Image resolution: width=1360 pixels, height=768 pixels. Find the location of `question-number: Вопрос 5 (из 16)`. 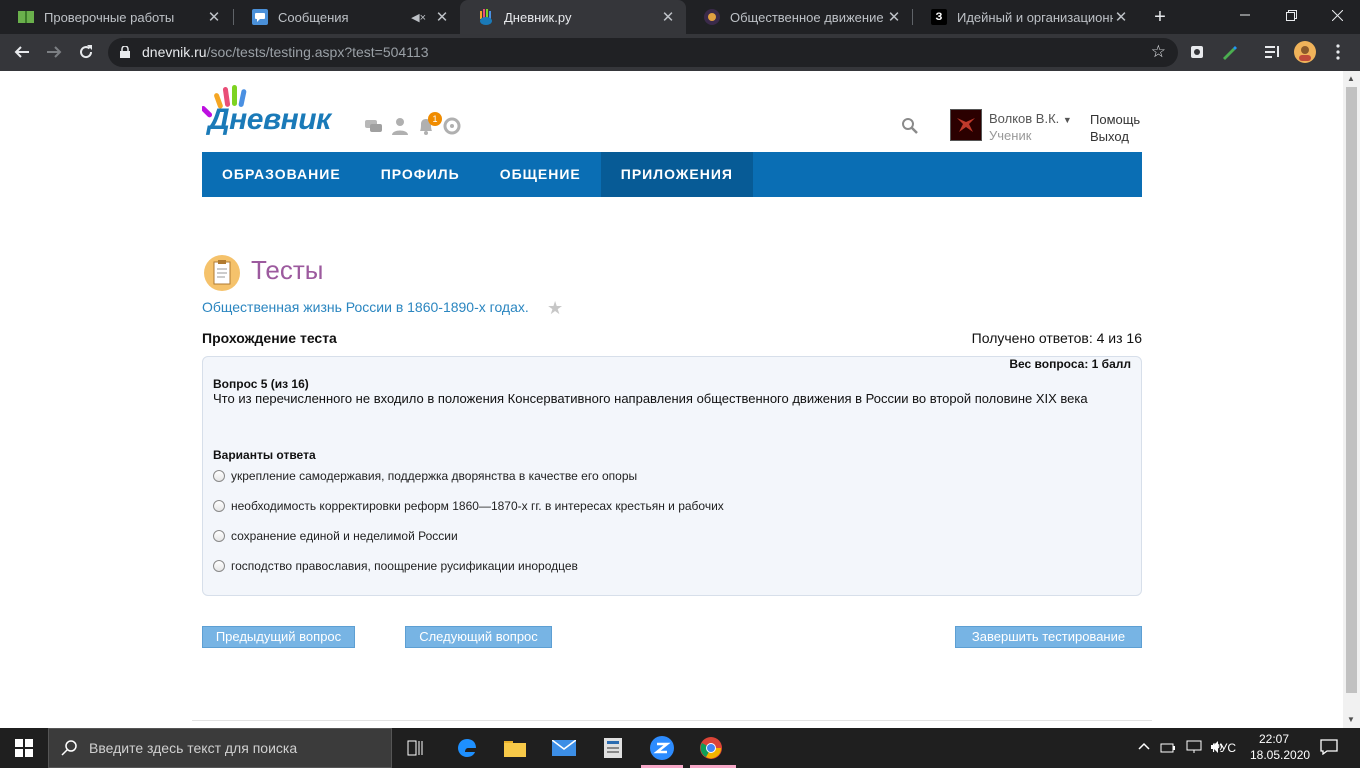

question-number: Вопрос 5 (из 16) is located at coordinates (261, 384).